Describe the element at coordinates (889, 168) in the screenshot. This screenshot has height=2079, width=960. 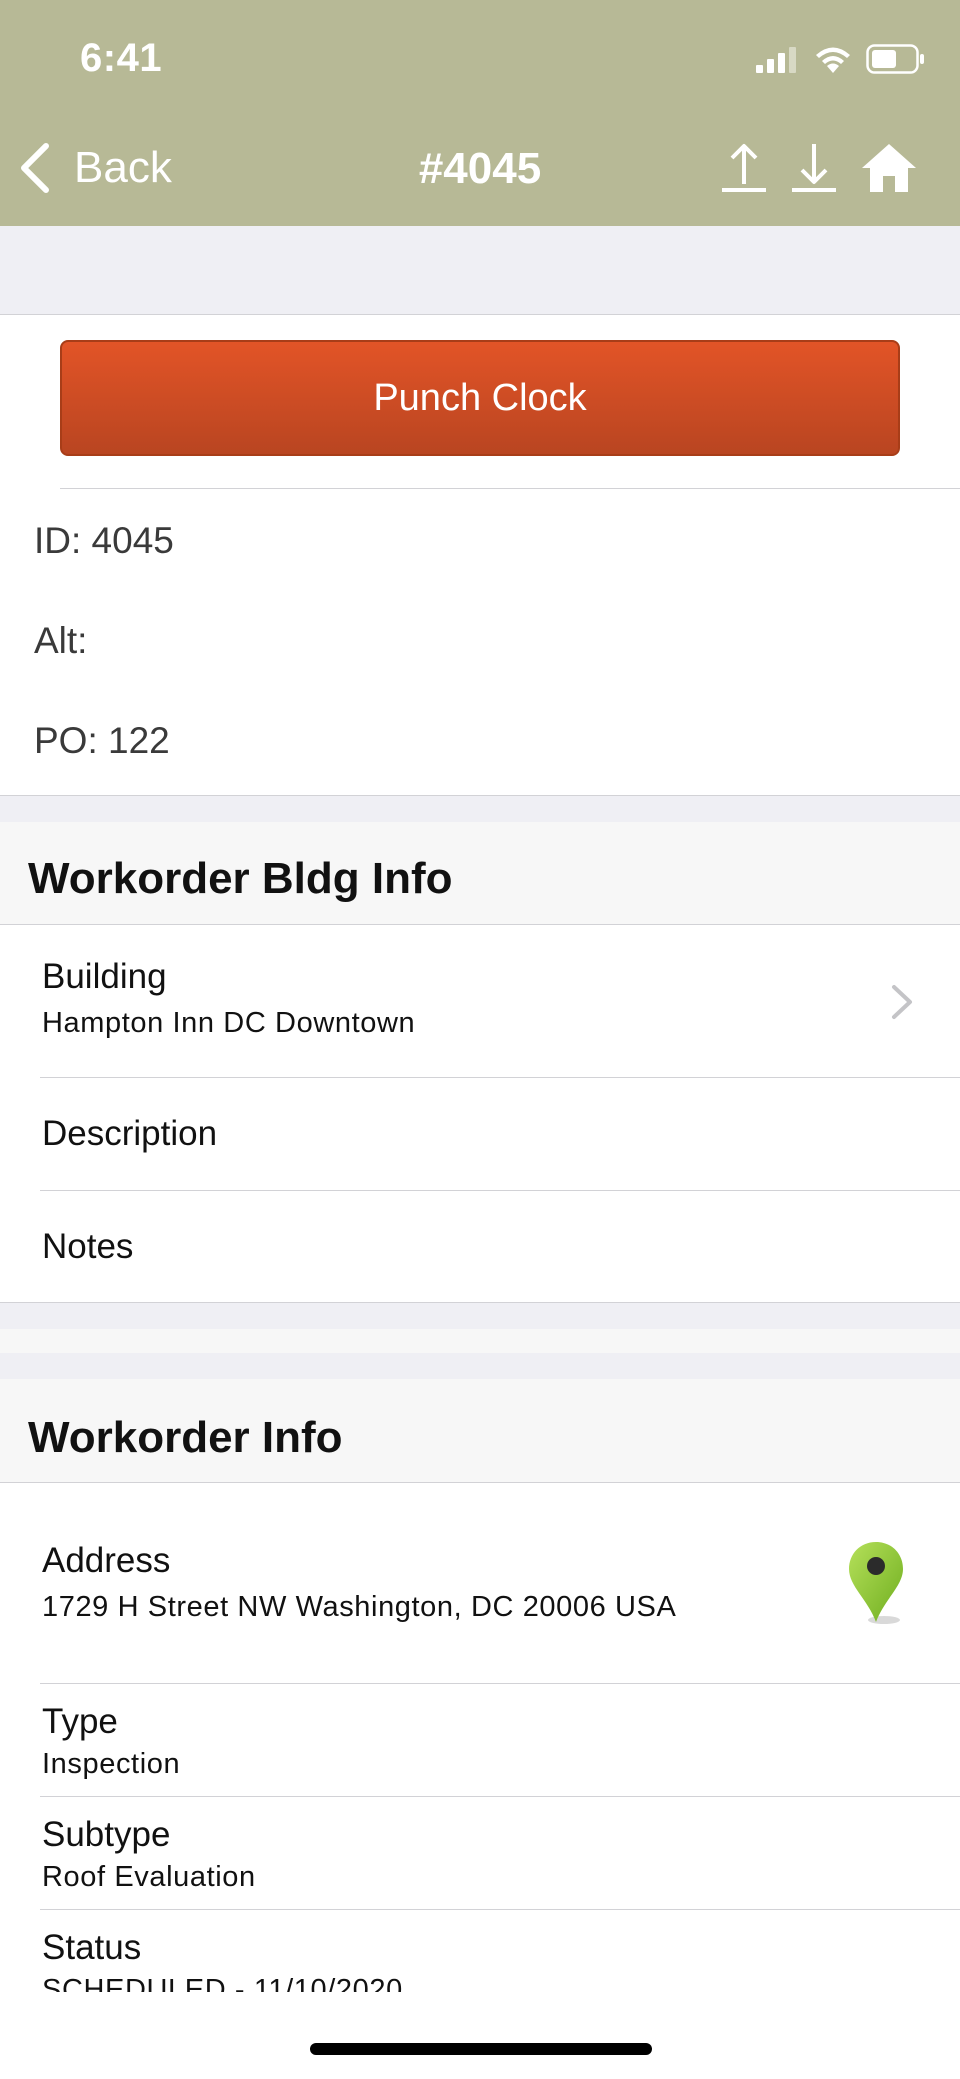
I see `home-icon` at that location.